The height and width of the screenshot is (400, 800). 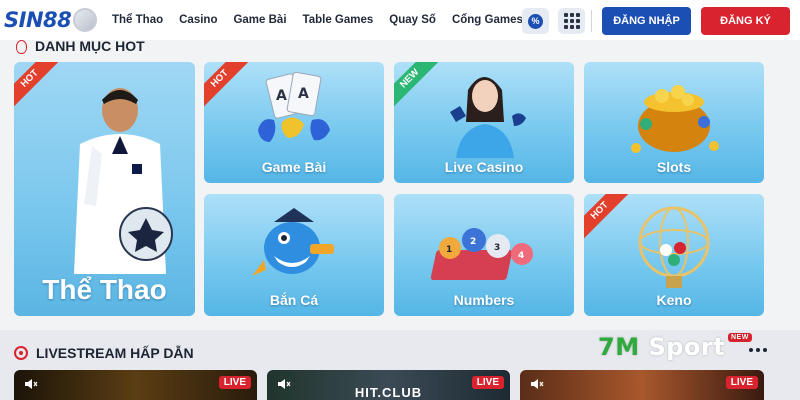 I want to click on nav-item-game-bai: Game Bài, so click(x=259, y=20).